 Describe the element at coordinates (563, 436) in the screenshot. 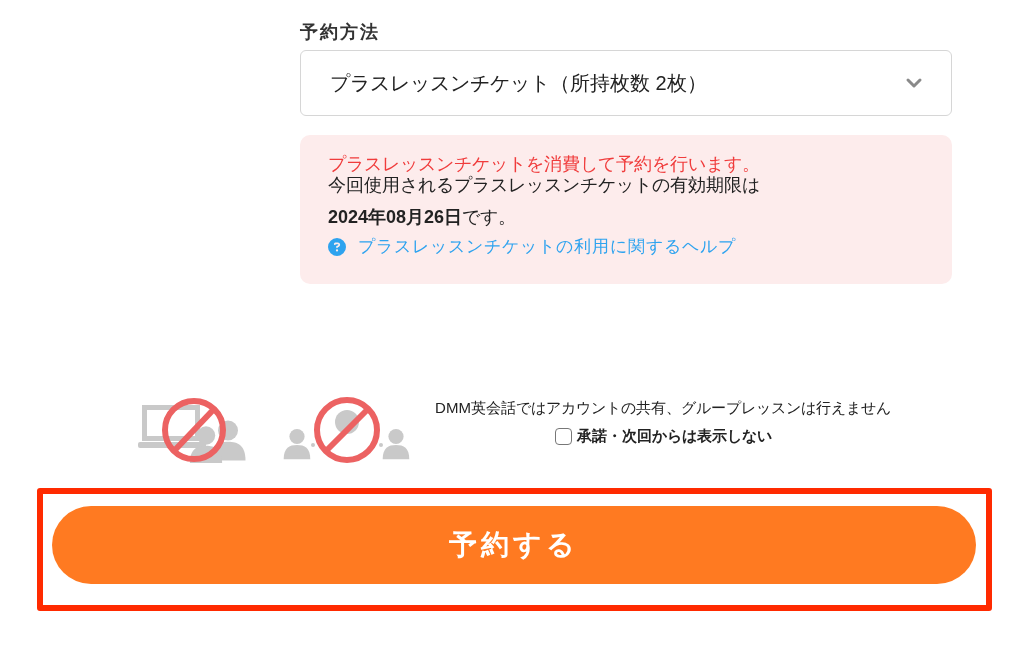

I see `checkbox` at that location.